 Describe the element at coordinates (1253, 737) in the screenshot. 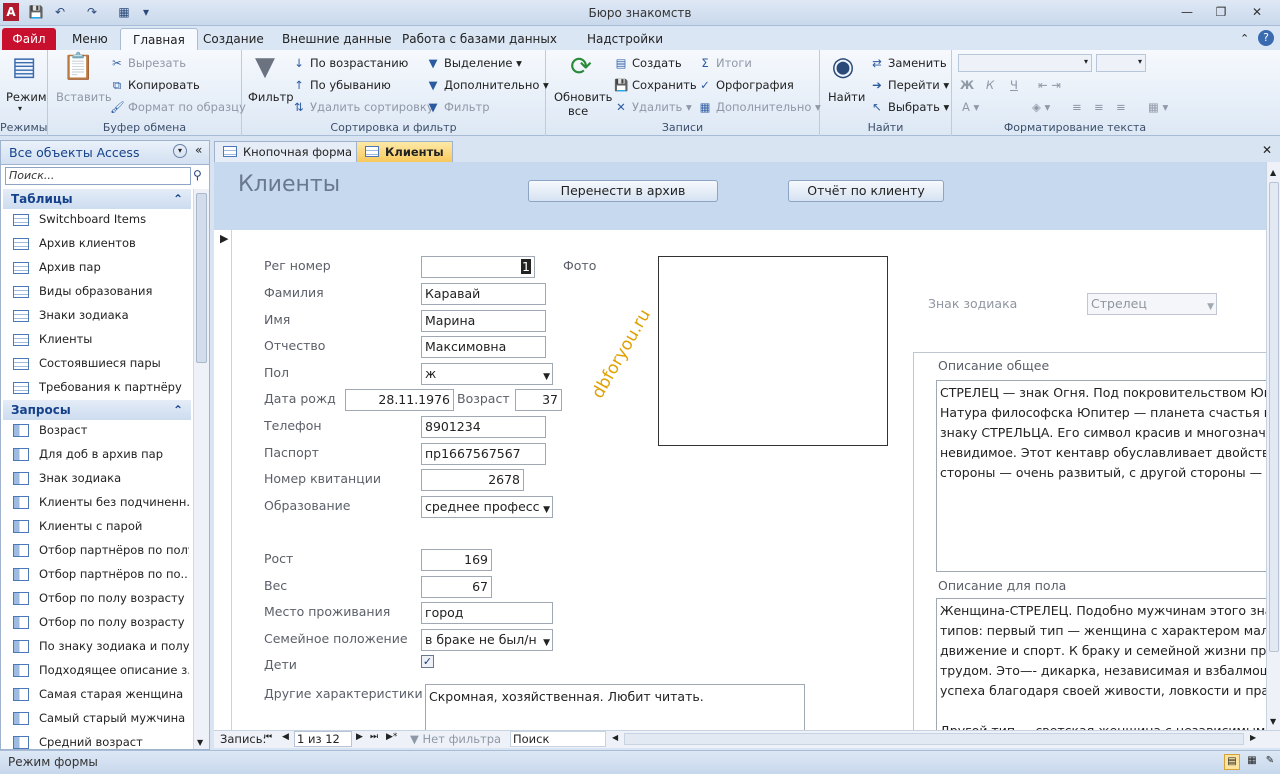

I see `hscroll-right-icon: ▶` at that location.